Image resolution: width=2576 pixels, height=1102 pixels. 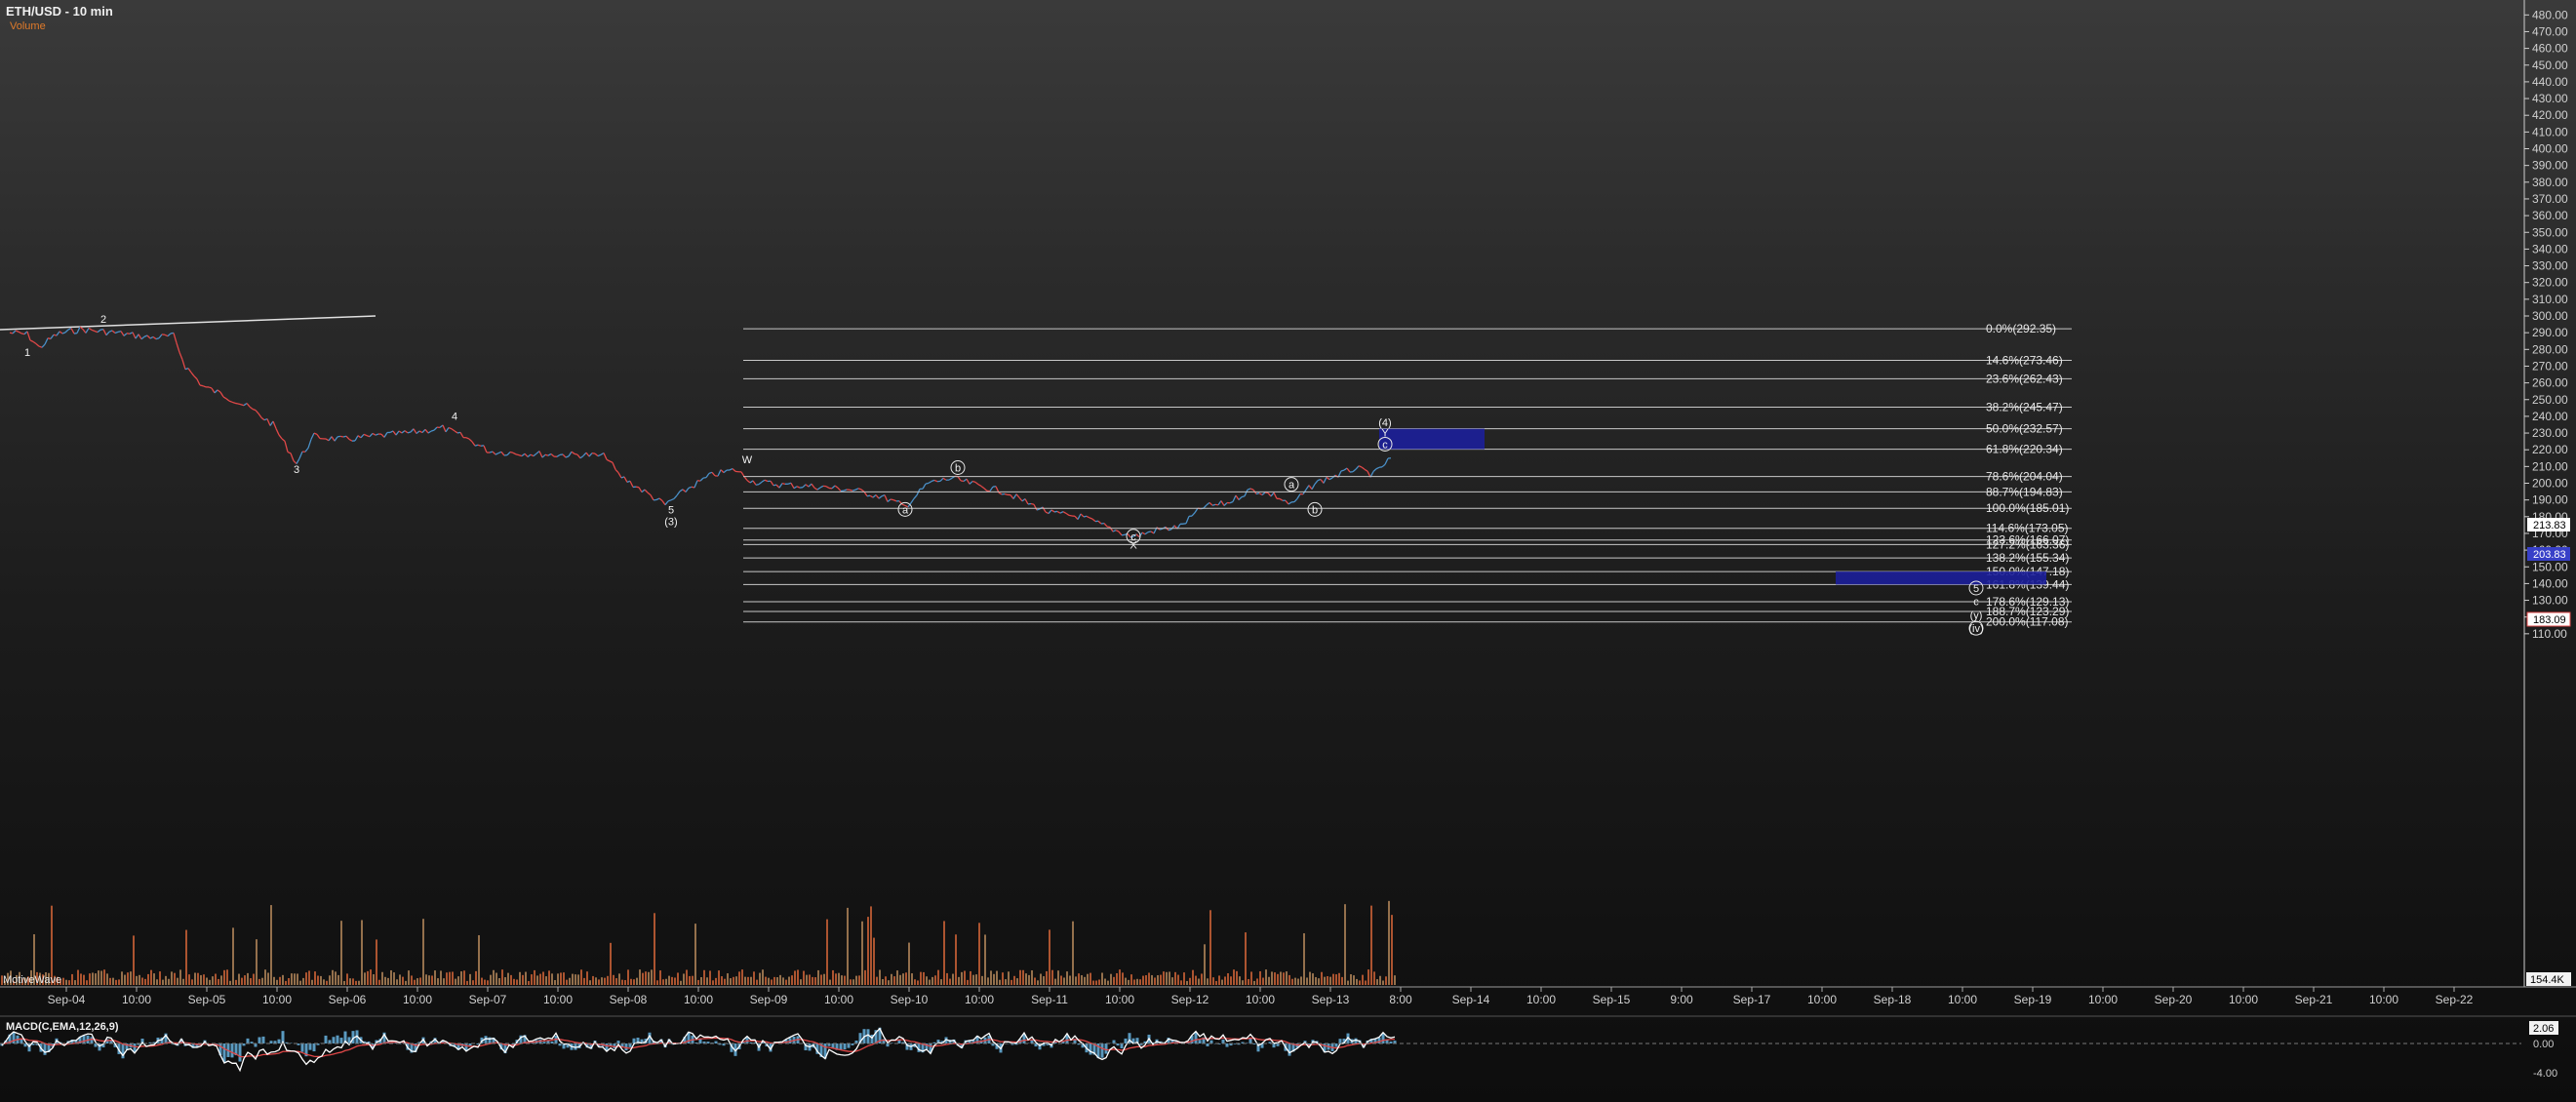 What do you see at coordinates (698, 1050) in the screenshot?
I see `macd-line` at bounding box center [698, 1050].